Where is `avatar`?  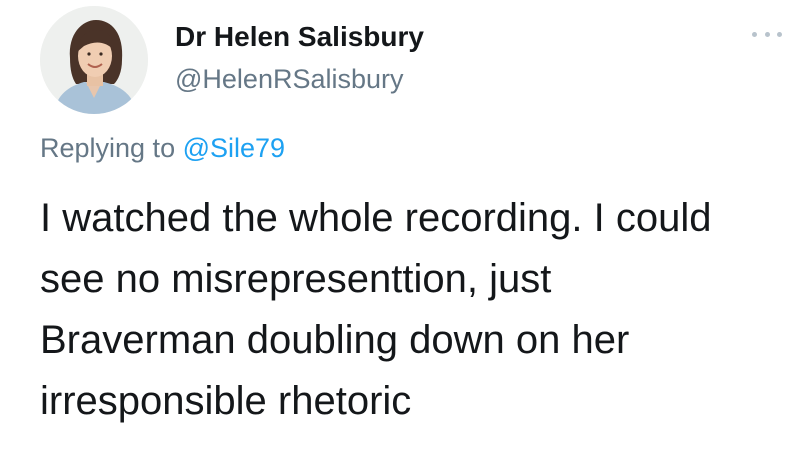
avatar is located at coordinates (94, 60).